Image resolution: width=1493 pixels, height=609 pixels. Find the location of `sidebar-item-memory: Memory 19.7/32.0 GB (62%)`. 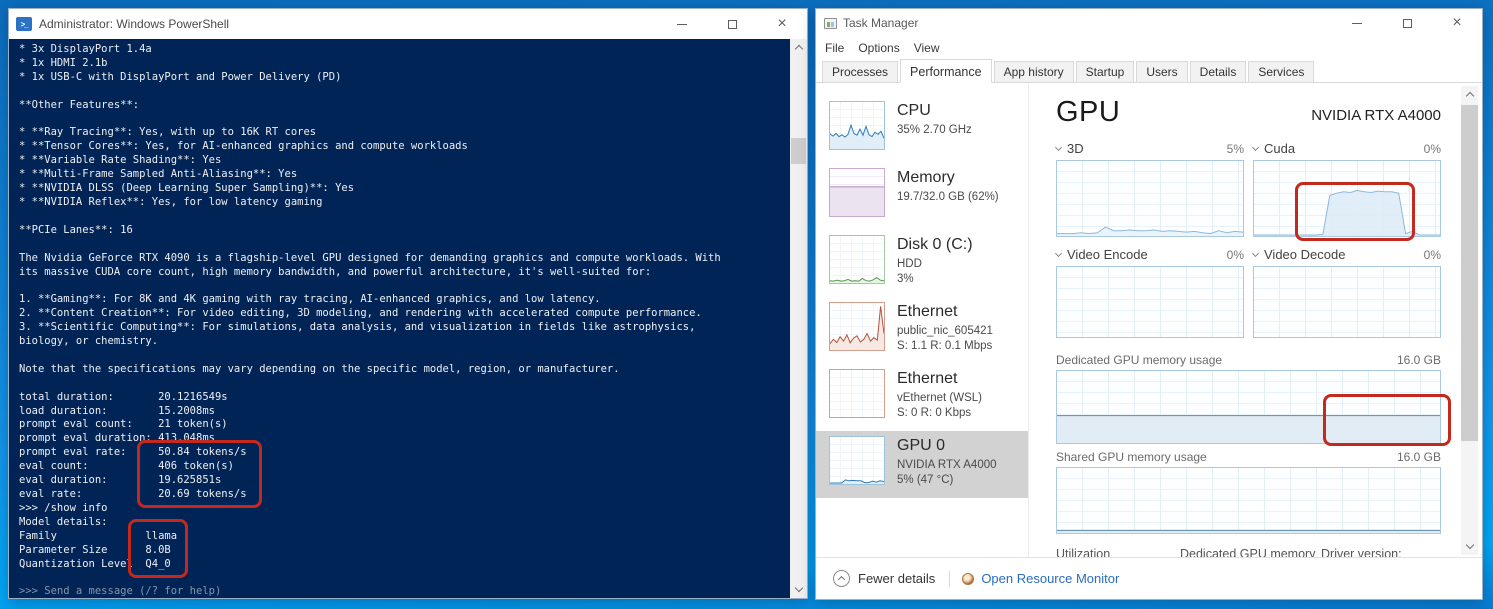

sidebar-item-memory: Memory 19.7/32.0 GB (62%) is located at coordinates (922, 196).